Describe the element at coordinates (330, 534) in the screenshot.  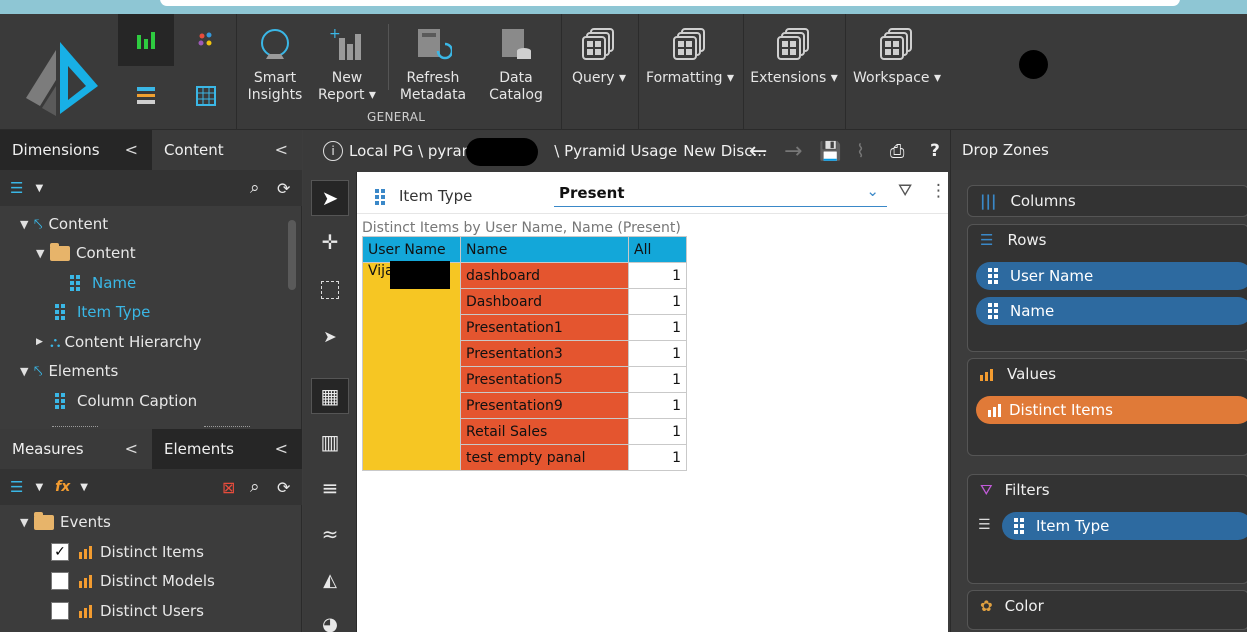
I see `line-chart-button: ≈` at that location.